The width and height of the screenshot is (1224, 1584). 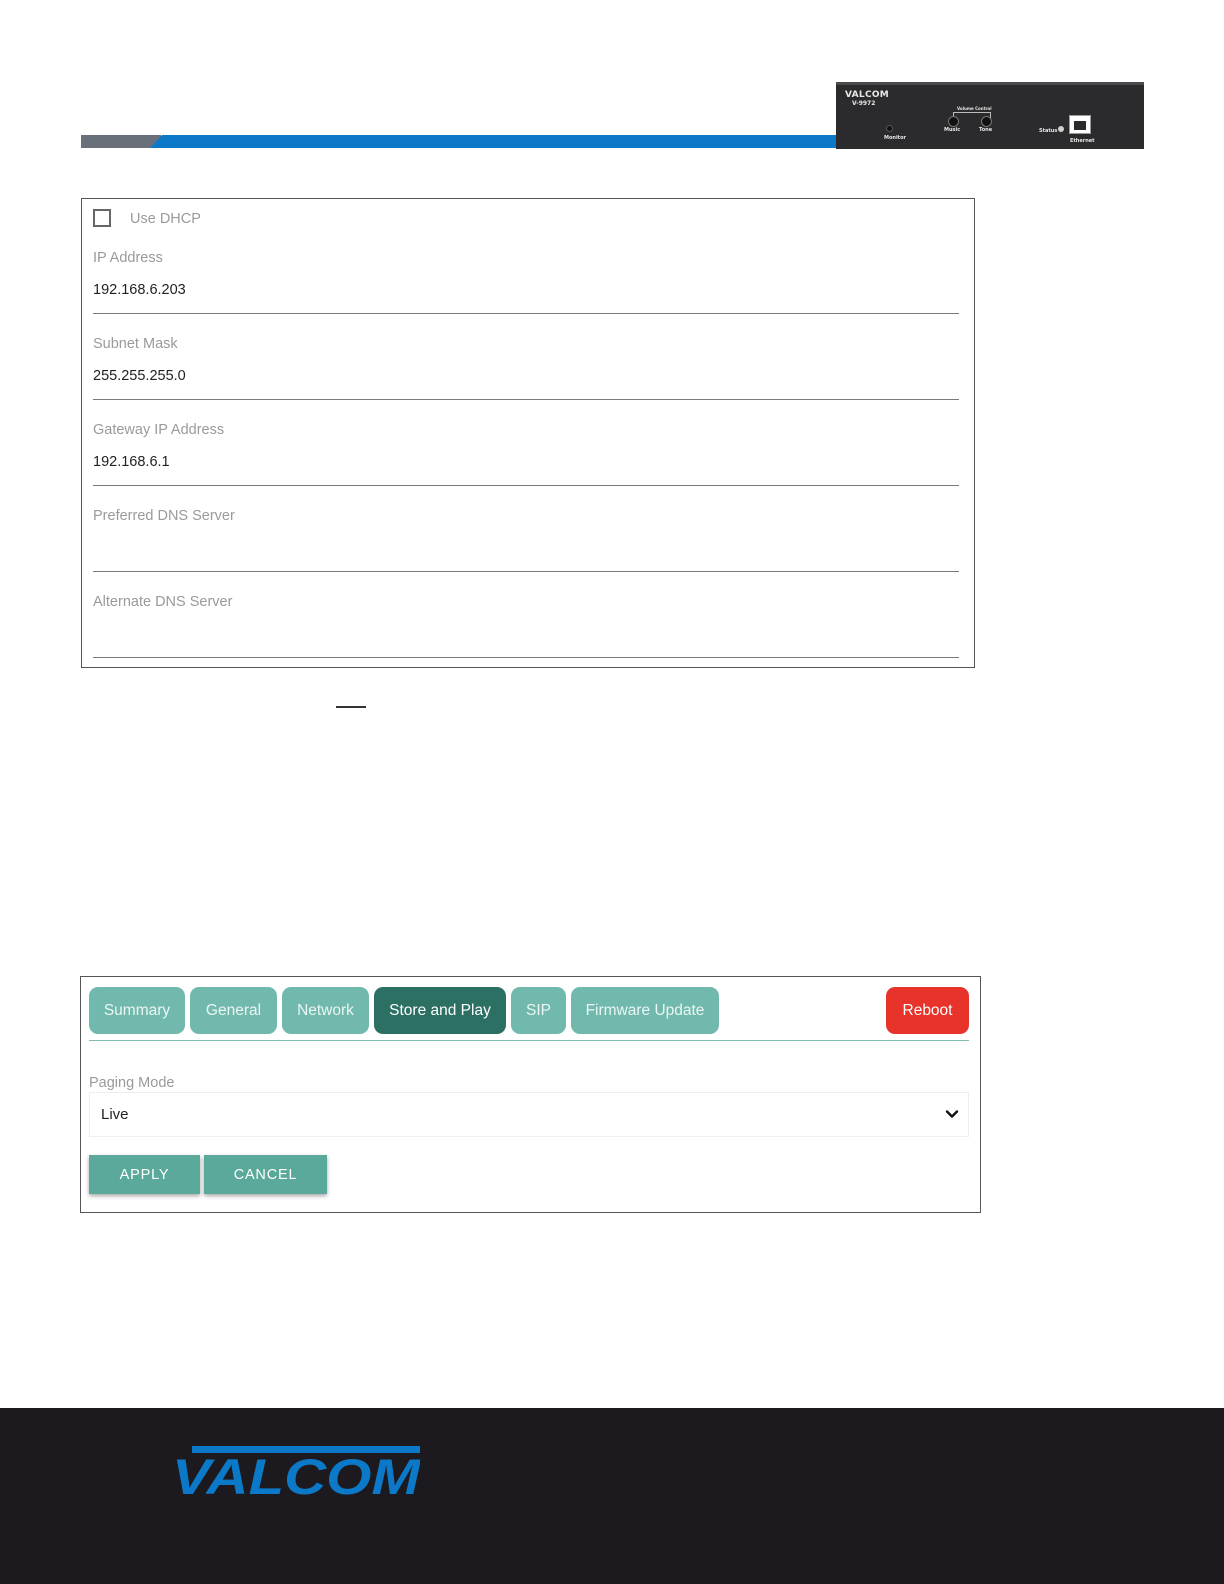 I want to click on device-monitor-label: Monitor, so click(x=895, y=138).